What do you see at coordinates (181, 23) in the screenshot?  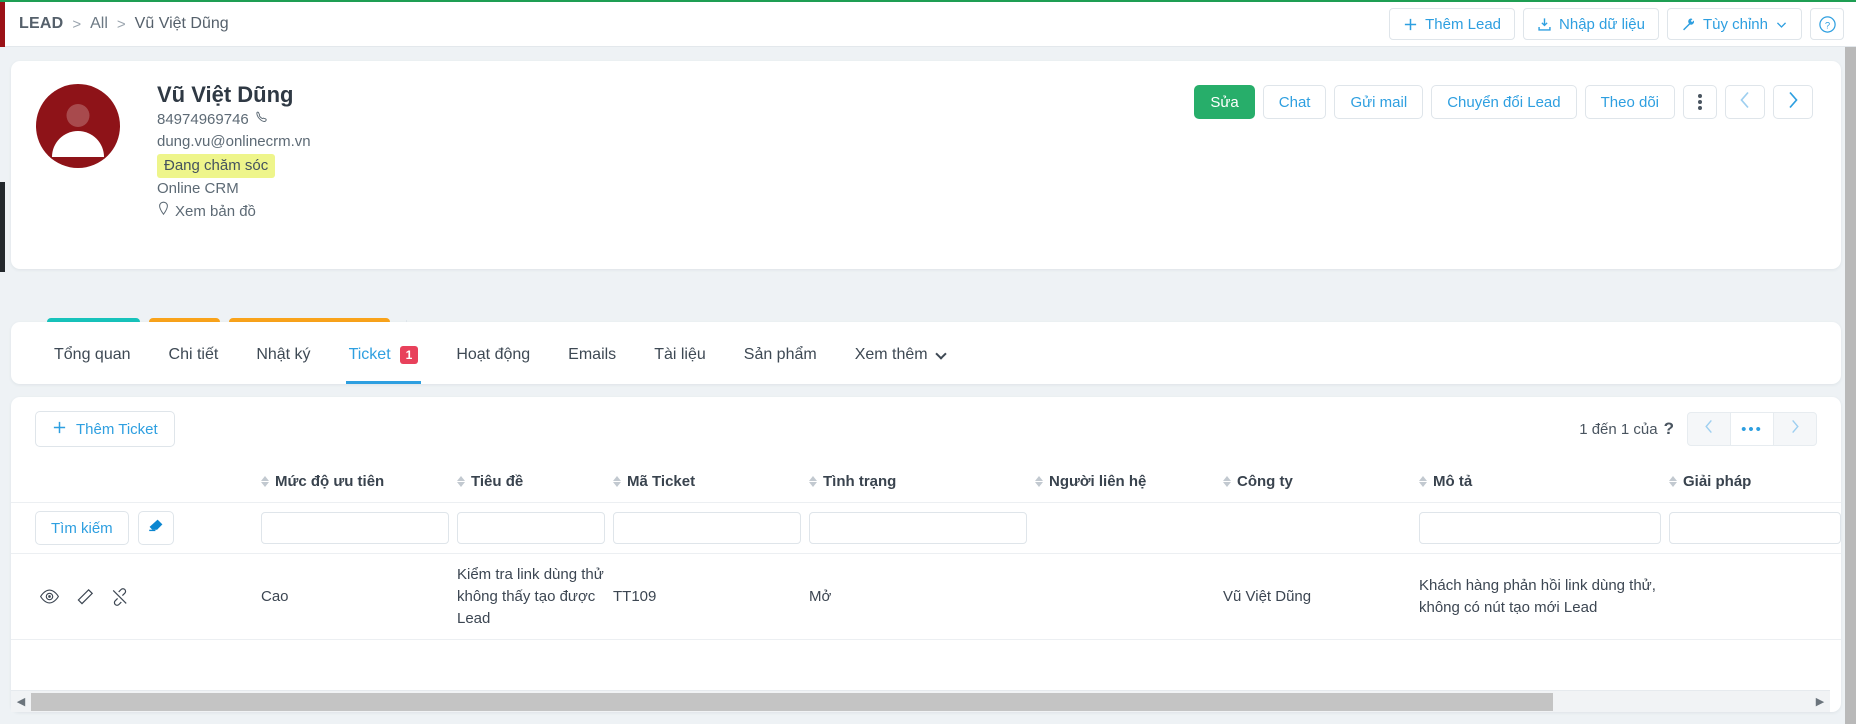 I see `breadcrumb-current: Vũ Việt Dũng` at bounding box center [181, 23].